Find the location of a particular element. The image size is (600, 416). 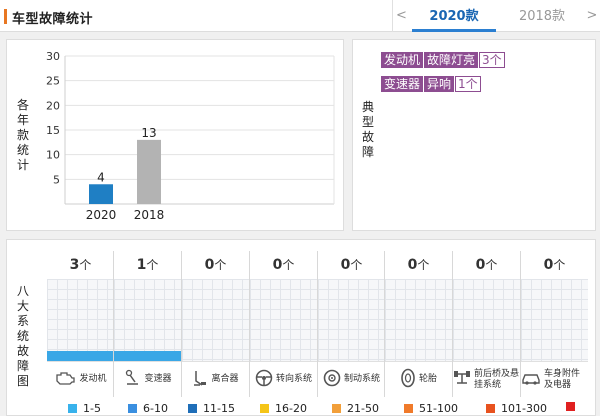

fault-row: 变速器 异响 1个 is located at coordinates (431, 84).